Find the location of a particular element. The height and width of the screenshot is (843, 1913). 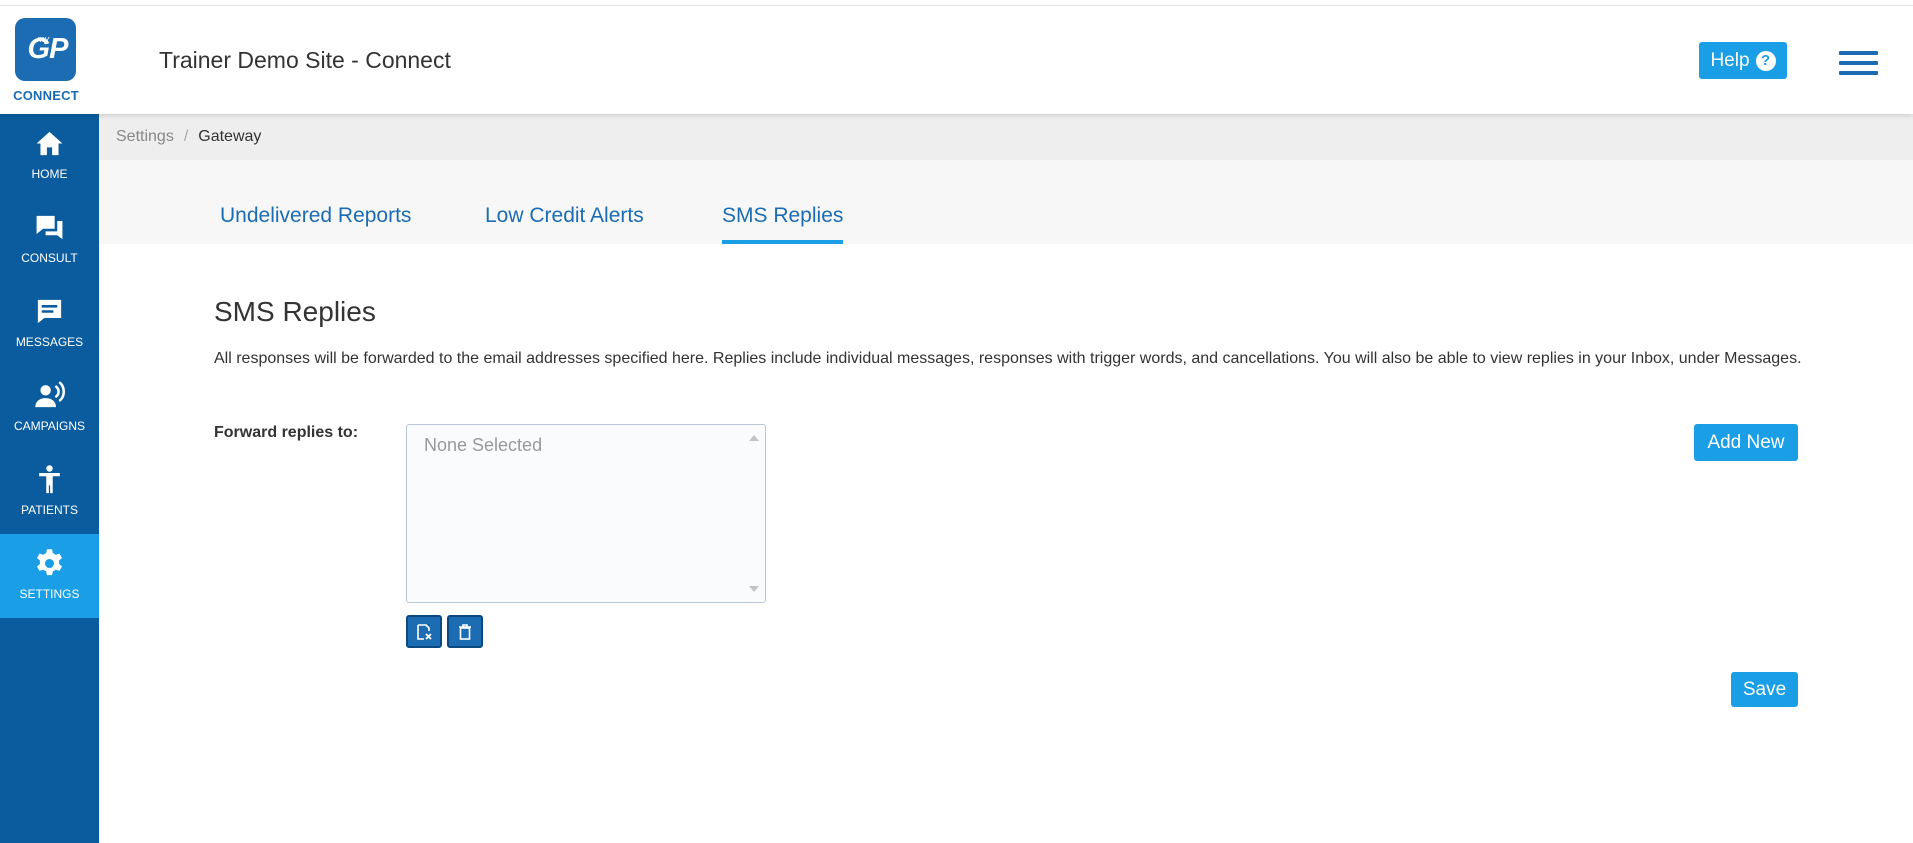

hamburger-menu-icon is located at coordinates (1858, 63).